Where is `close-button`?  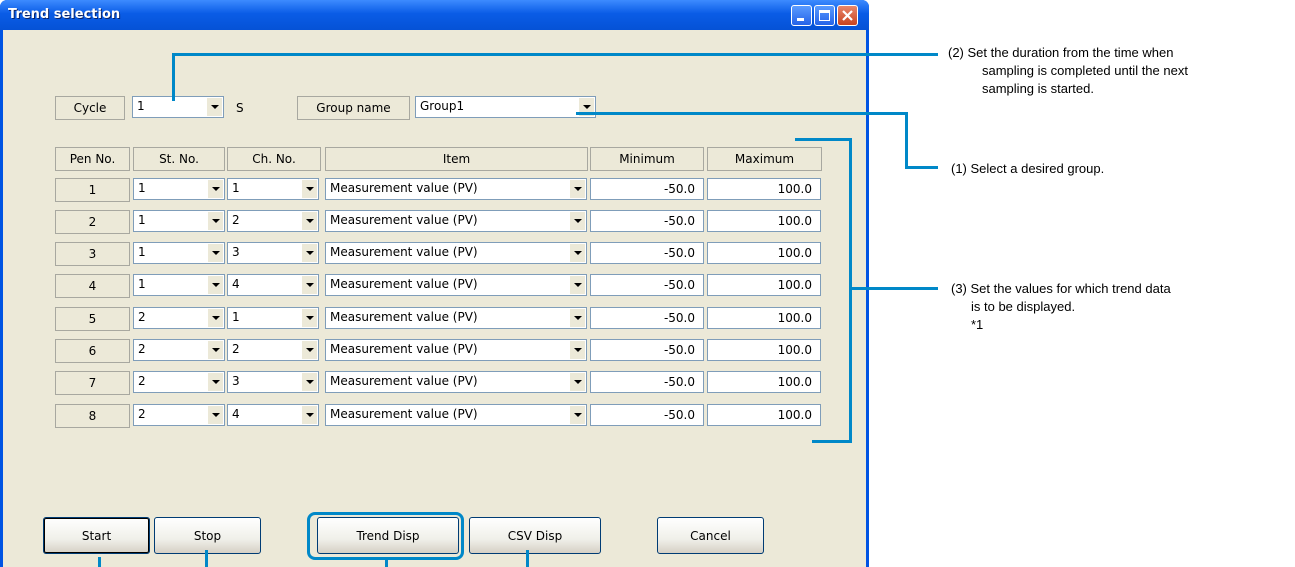
close-button is located at coordinates (847, 15).